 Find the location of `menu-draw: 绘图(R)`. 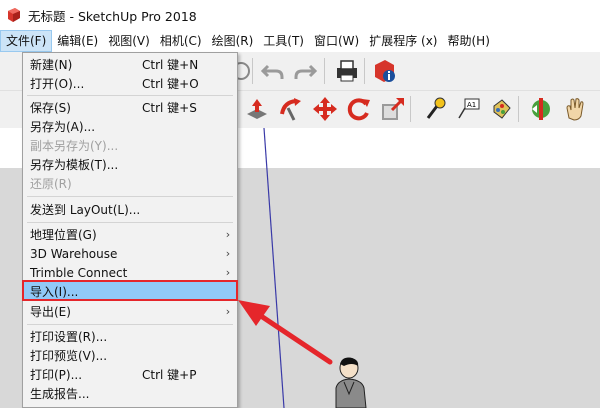

menu-draw: 绘图(R) is located at coordinates (233, 41).